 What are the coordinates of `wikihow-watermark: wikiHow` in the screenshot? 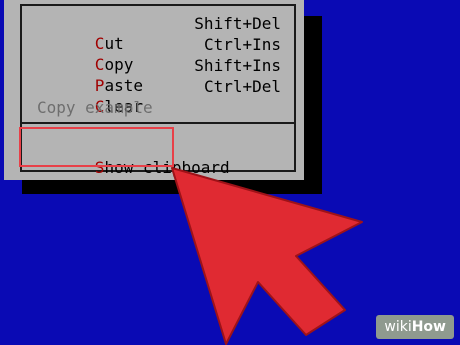 It's located at (415, 327).